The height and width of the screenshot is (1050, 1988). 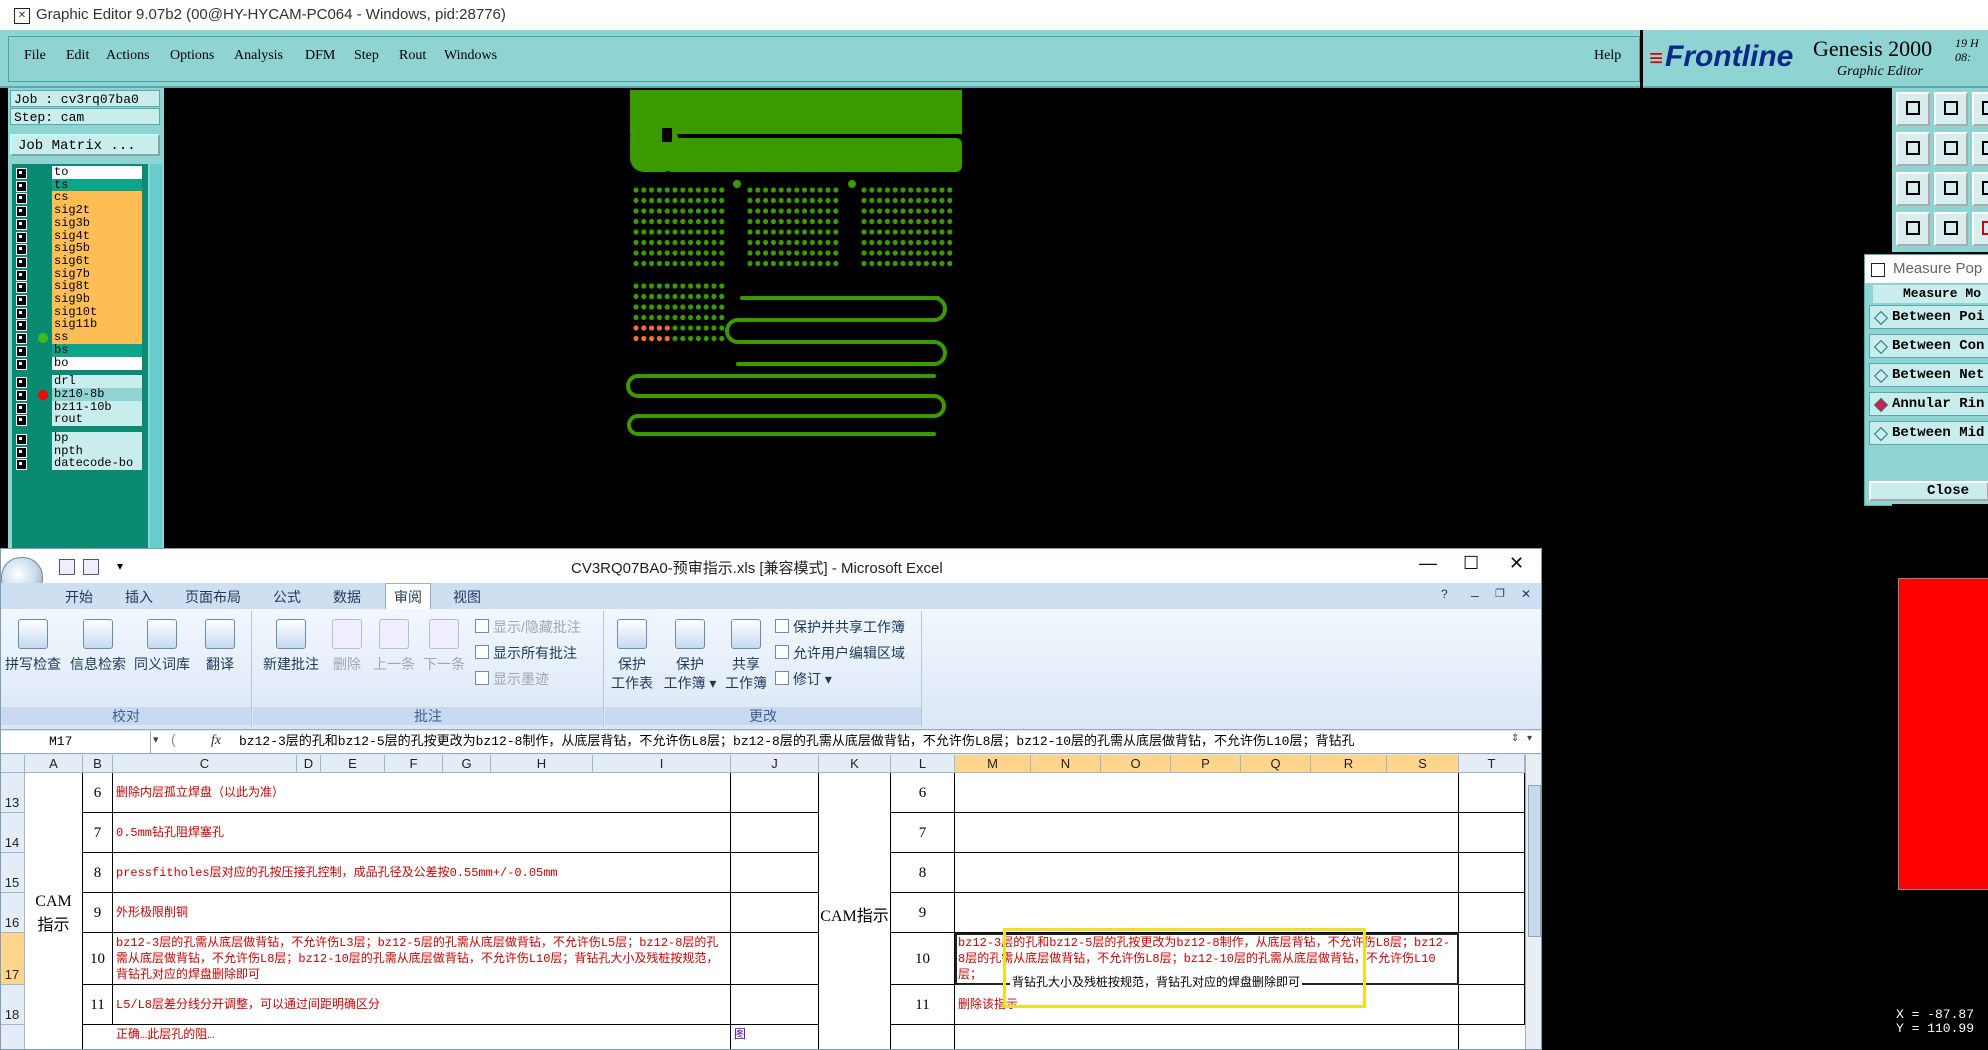 What do you see at coordinates (13, 873) in the screenshot?
I see `row-header: 15` at bounding box center [13, 873].